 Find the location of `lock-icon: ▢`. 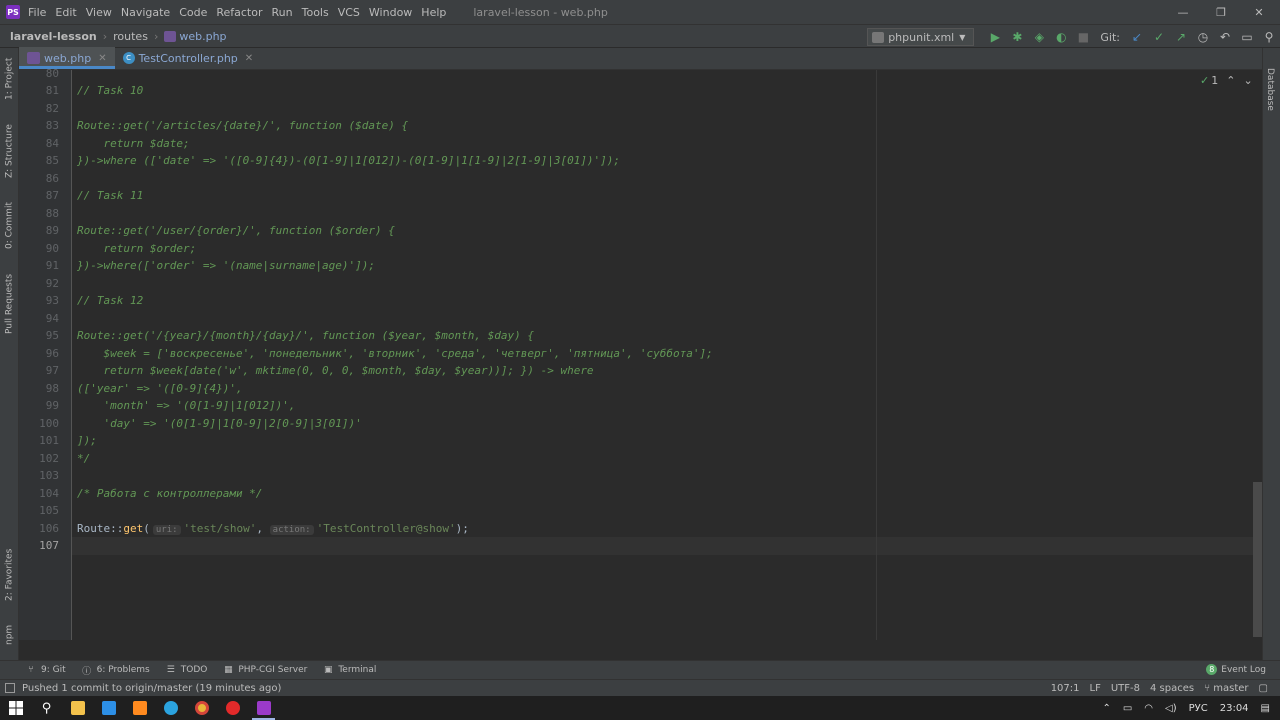

lock-icon: ▢ is located at coordinates (1263, 688).